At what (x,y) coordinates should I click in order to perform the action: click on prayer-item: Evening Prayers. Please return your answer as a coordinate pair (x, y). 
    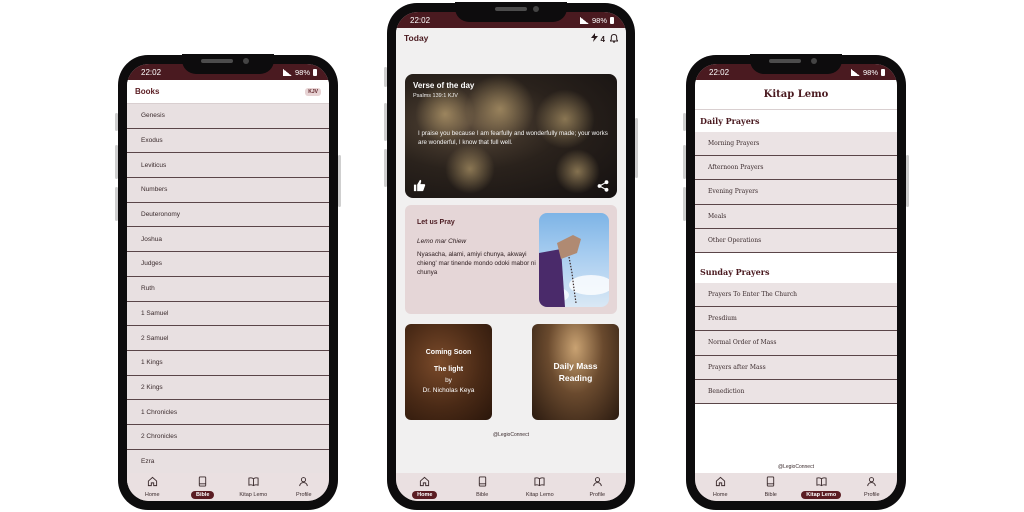
    Looking at the image, I should click on (796, 192).